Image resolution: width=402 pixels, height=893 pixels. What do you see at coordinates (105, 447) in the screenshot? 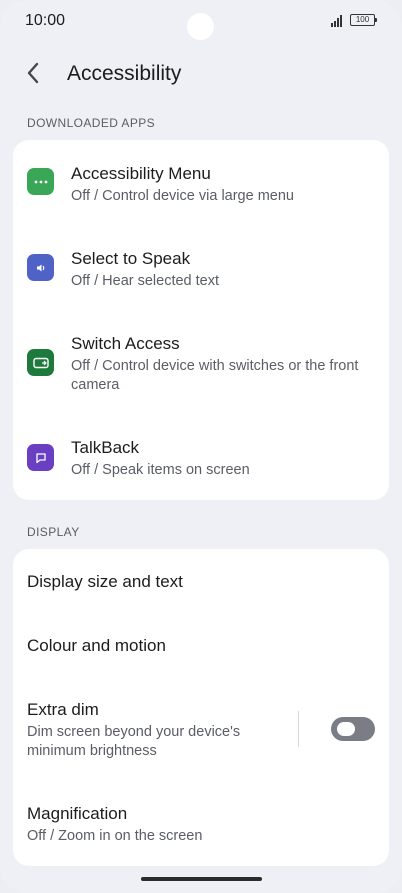
I see `item-title: TalkBack` at bounding box center [105, 447].